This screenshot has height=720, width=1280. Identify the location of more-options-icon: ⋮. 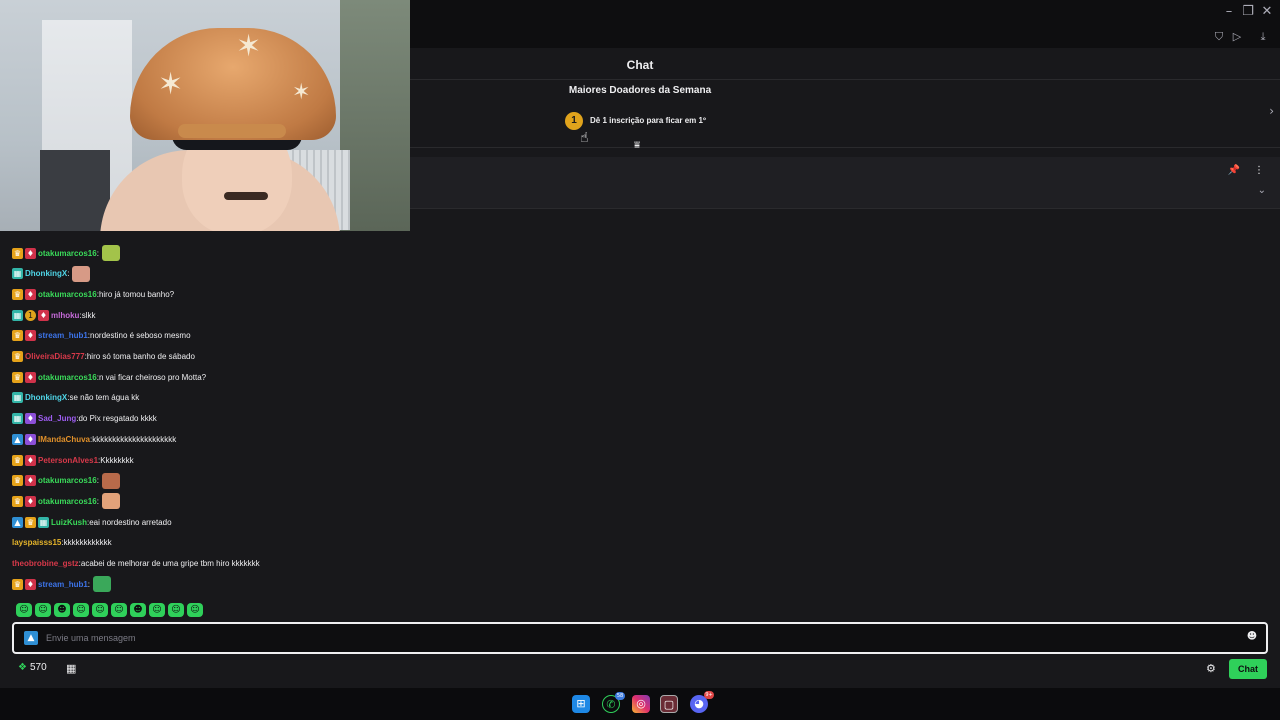
(1259, 170).